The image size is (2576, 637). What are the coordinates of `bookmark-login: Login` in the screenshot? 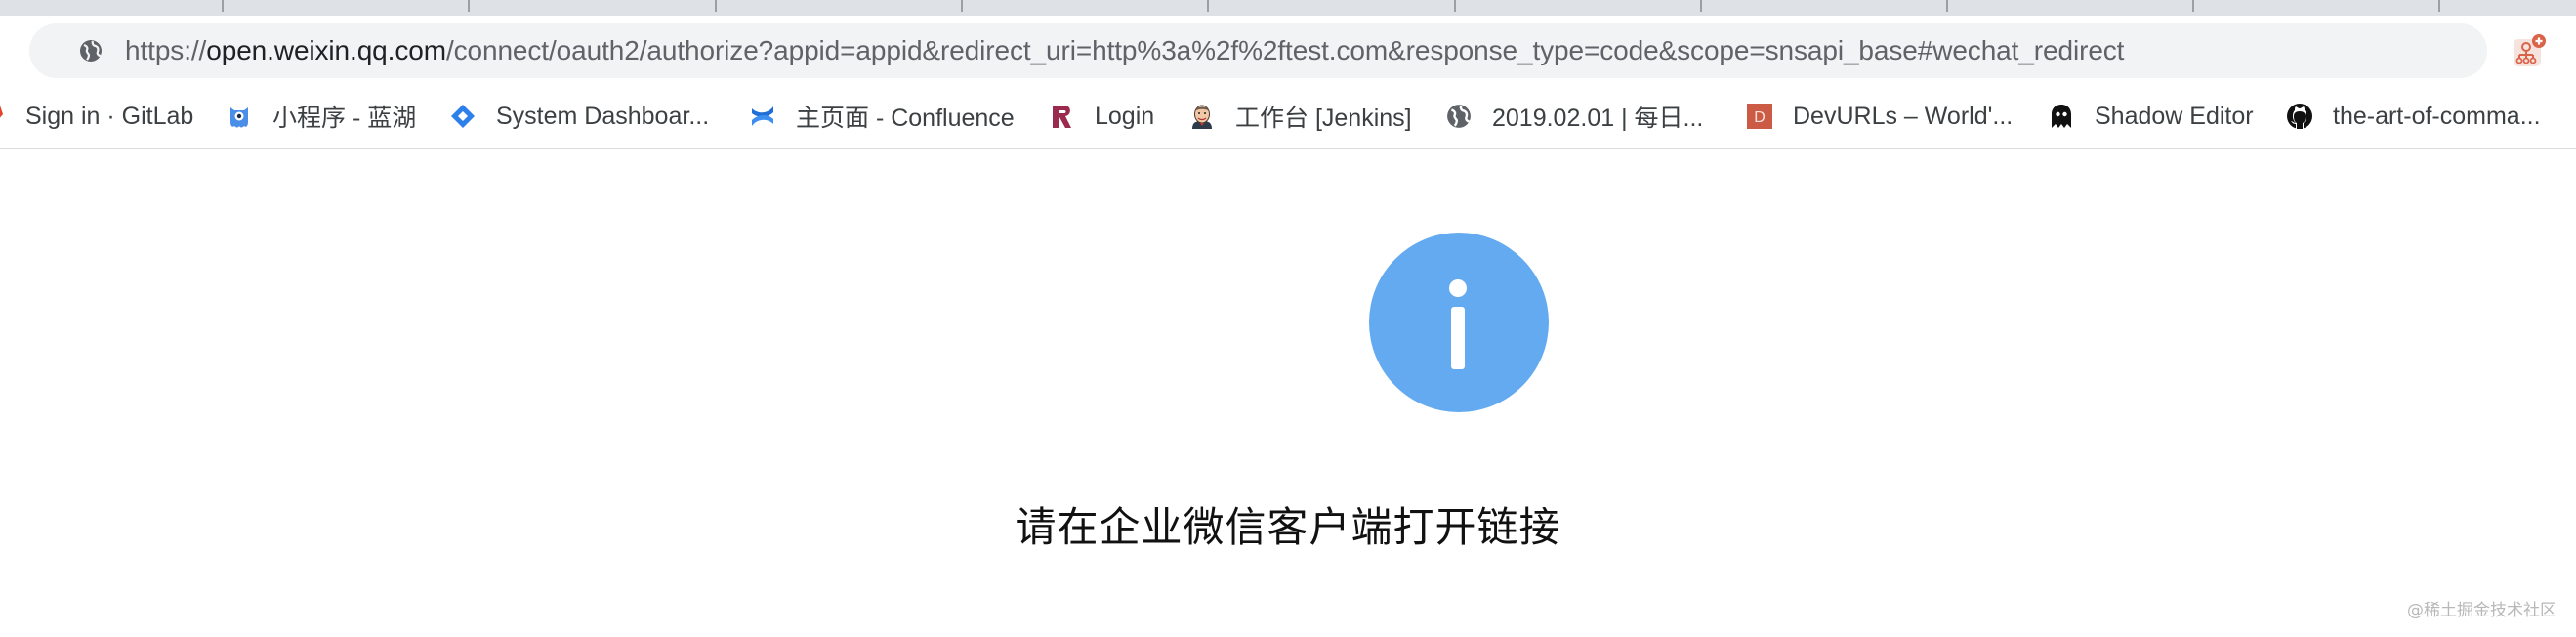 It's located at (1101, 116).